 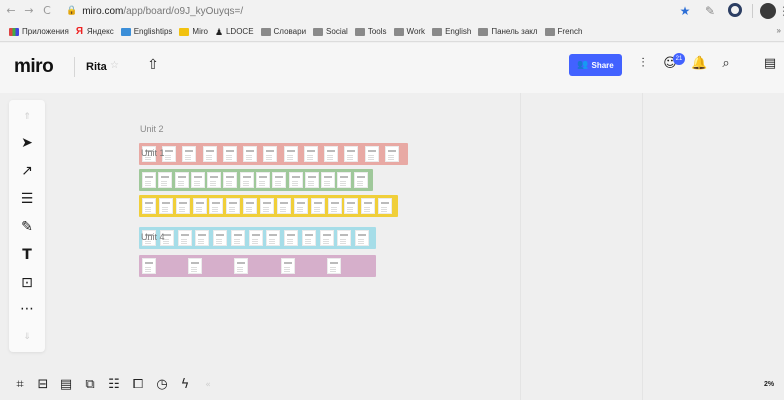 I want to click on board-frame-row: Unit 1, so click(x=273, y=154).